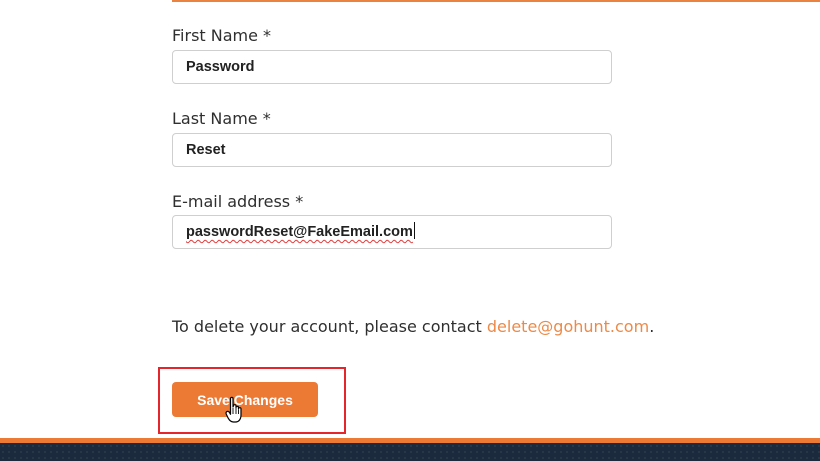 The image size is (820, 461). I want to click on email-input: passwordReset@FakeEmail.com, so click(392, 232).